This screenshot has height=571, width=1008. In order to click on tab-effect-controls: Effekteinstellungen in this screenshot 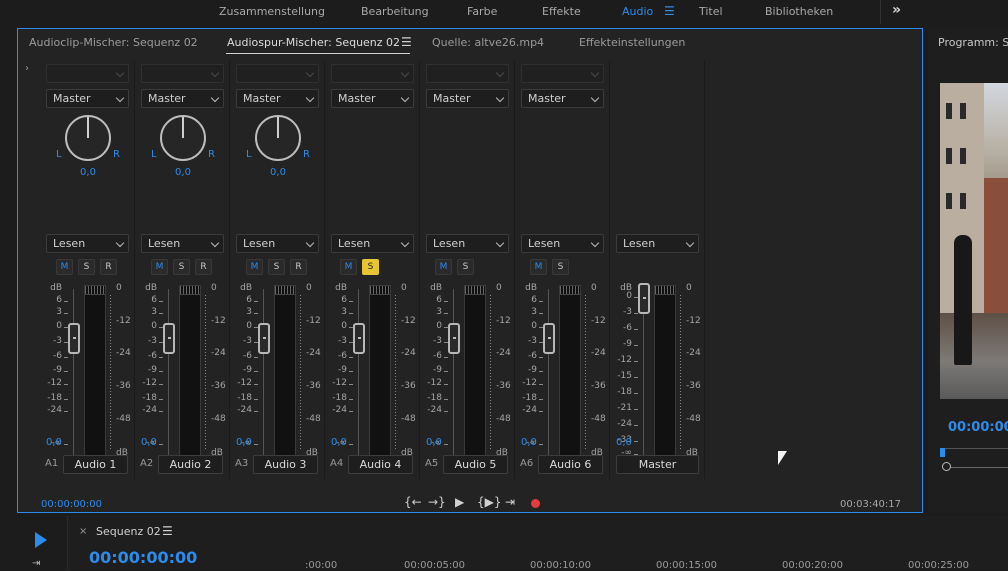, I will do `click(632, 42)`.